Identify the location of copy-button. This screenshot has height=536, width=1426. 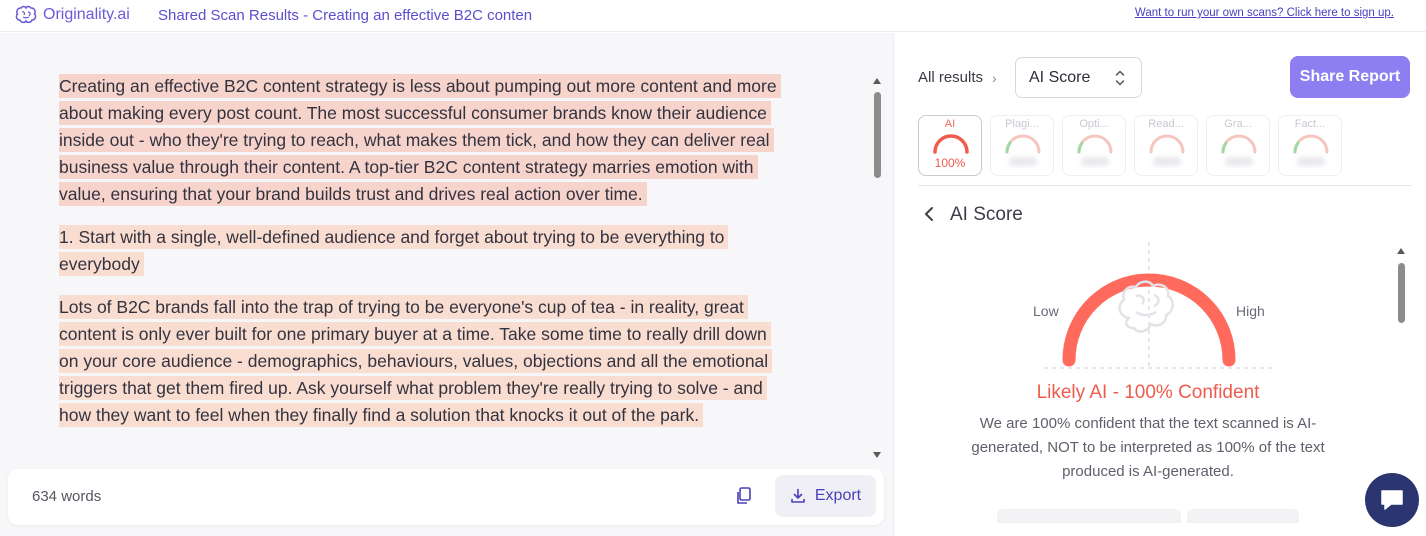
(744, 496).